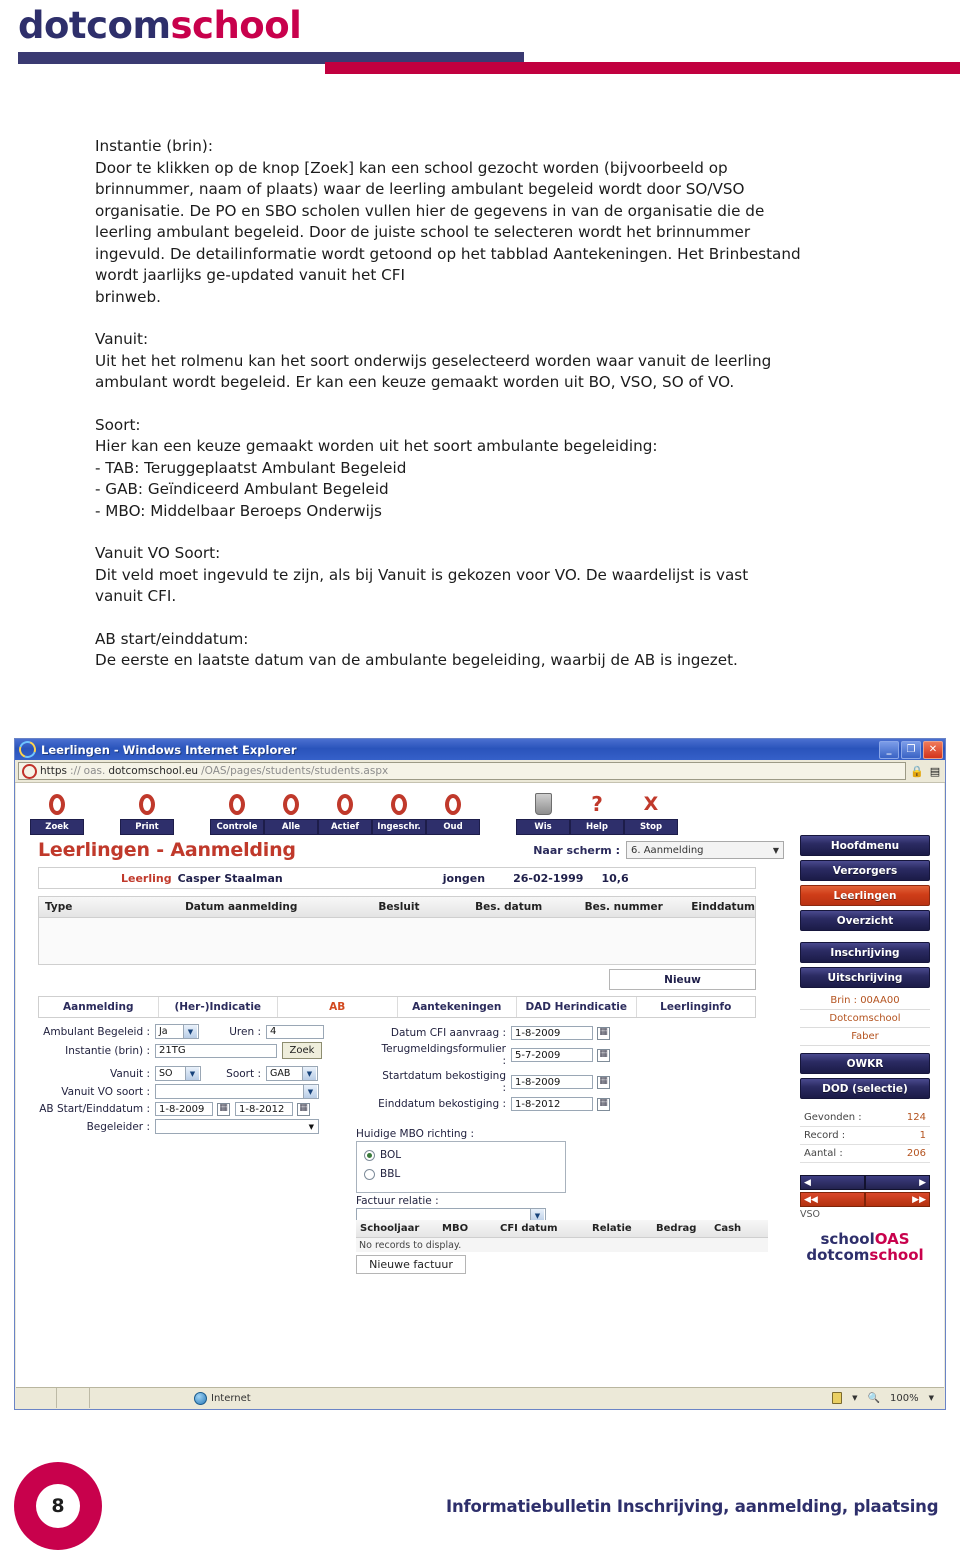 This screenshot has width=960, height=1560. What do you see at coordinates (865, 1136) in the screenshot?
I see `count-record: Record : 1` at bounding box center [865, 1136].